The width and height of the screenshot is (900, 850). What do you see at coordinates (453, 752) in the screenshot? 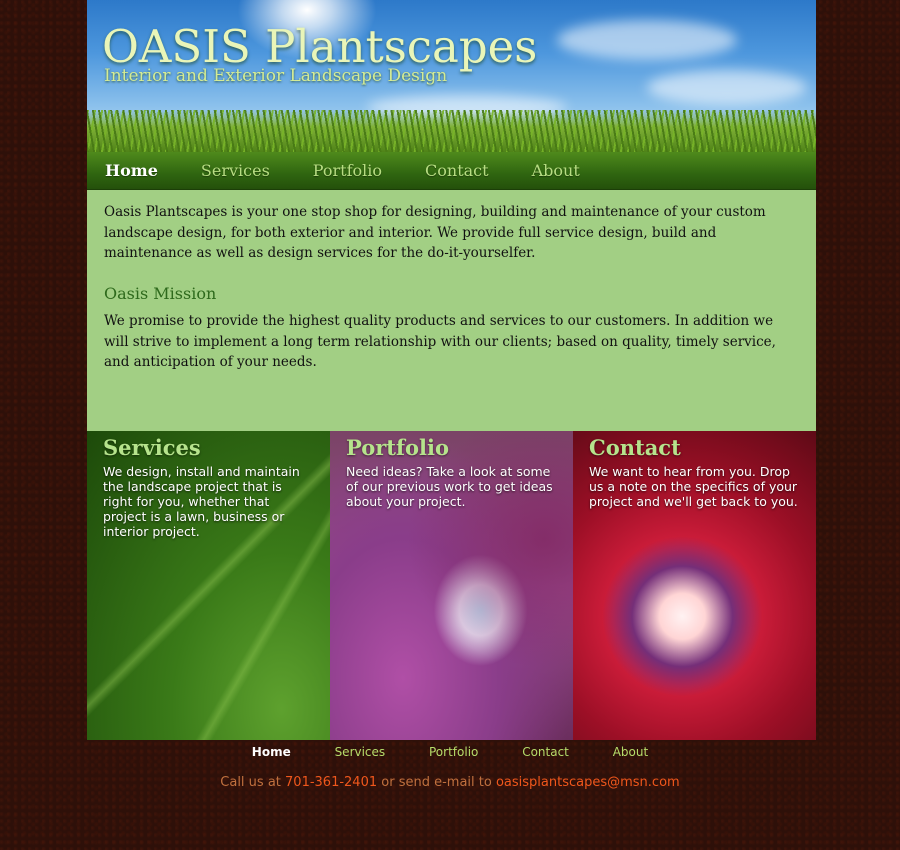
I see `footer-nav-portfolio: Portfolio` at bounding box center [453, 752].